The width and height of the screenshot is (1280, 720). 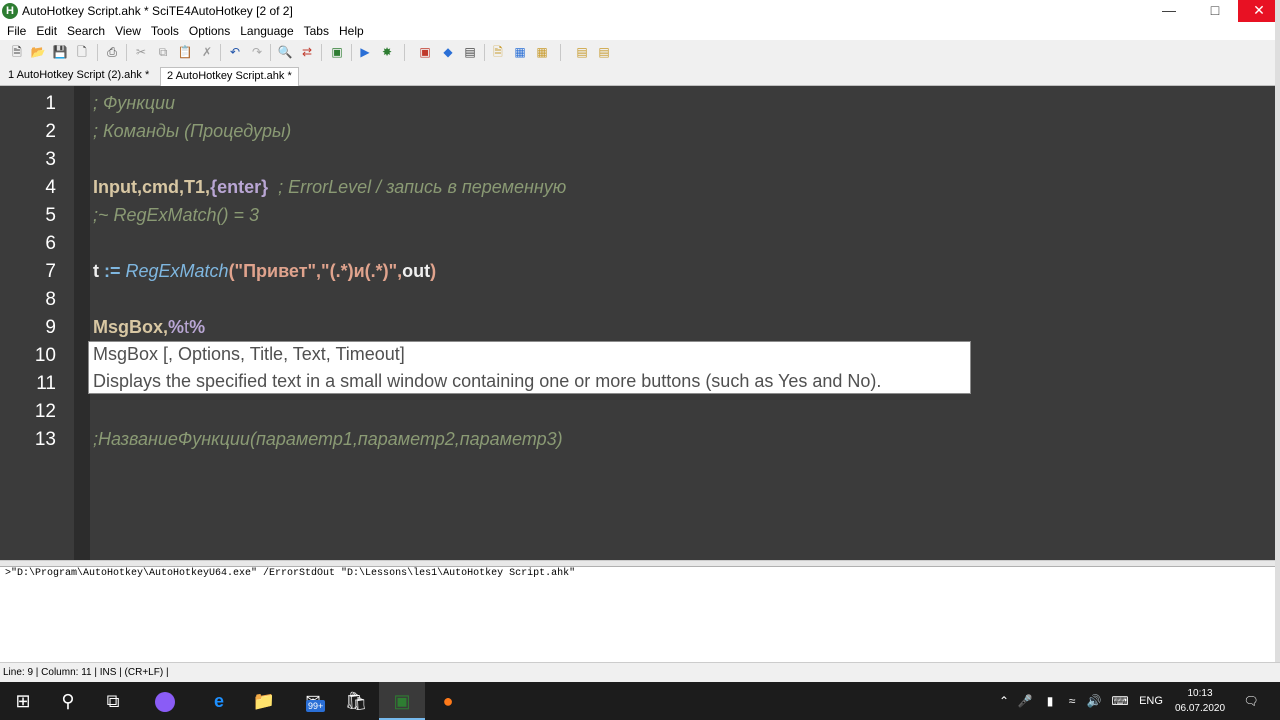 What do you see at coordinates (113, 701) in the screenshot?
I see `task-view-icon: ⧉` at bounding box center [113, 701].